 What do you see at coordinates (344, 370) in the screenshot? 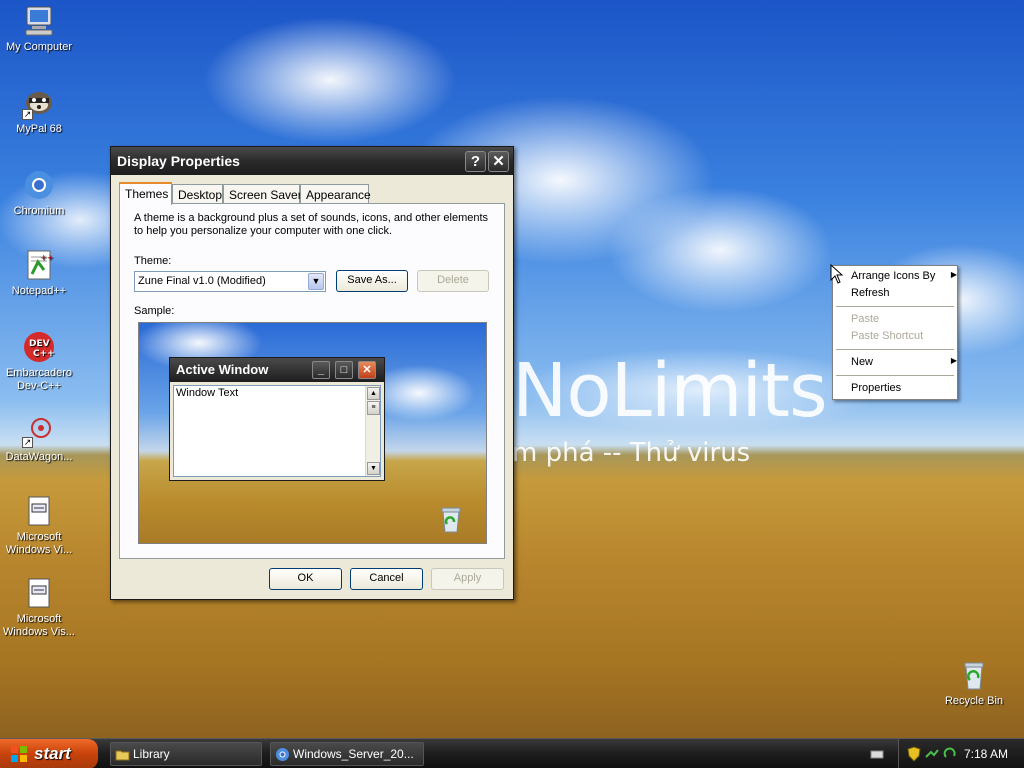
I see `maximize-icon: □` at bounding box center [344, 370].